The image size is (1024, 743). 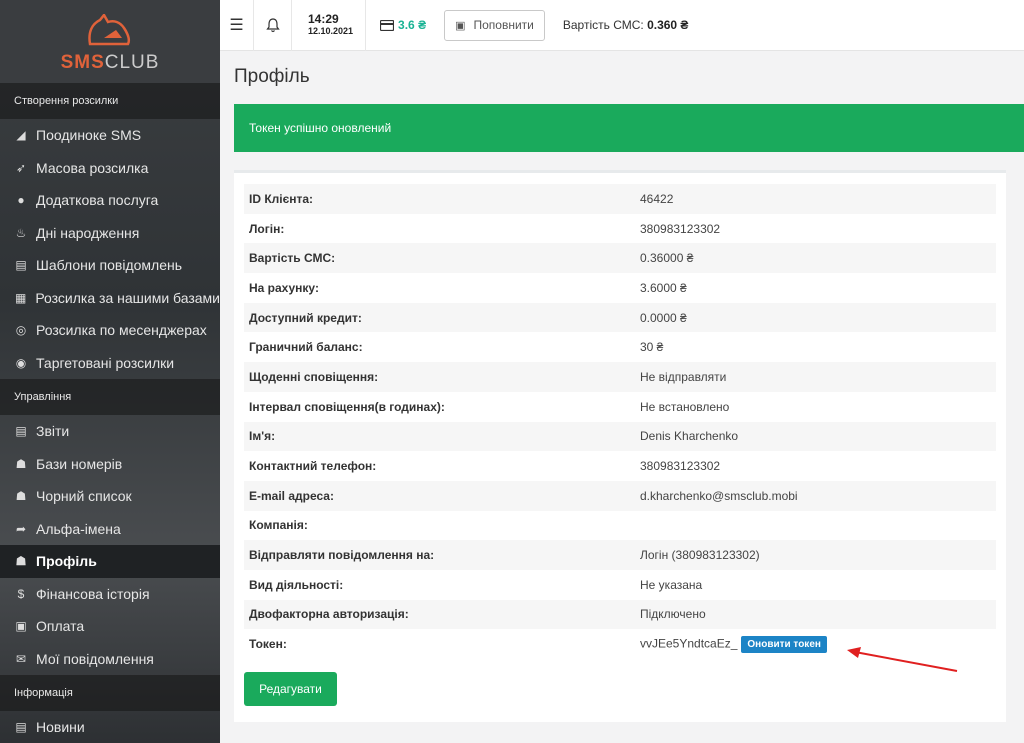 What do you see at coordinates (620, 258) in the screenshot?
I see `table-row: Вартість СМС: 0.36000 ₴` at bounding box center [620, 258].